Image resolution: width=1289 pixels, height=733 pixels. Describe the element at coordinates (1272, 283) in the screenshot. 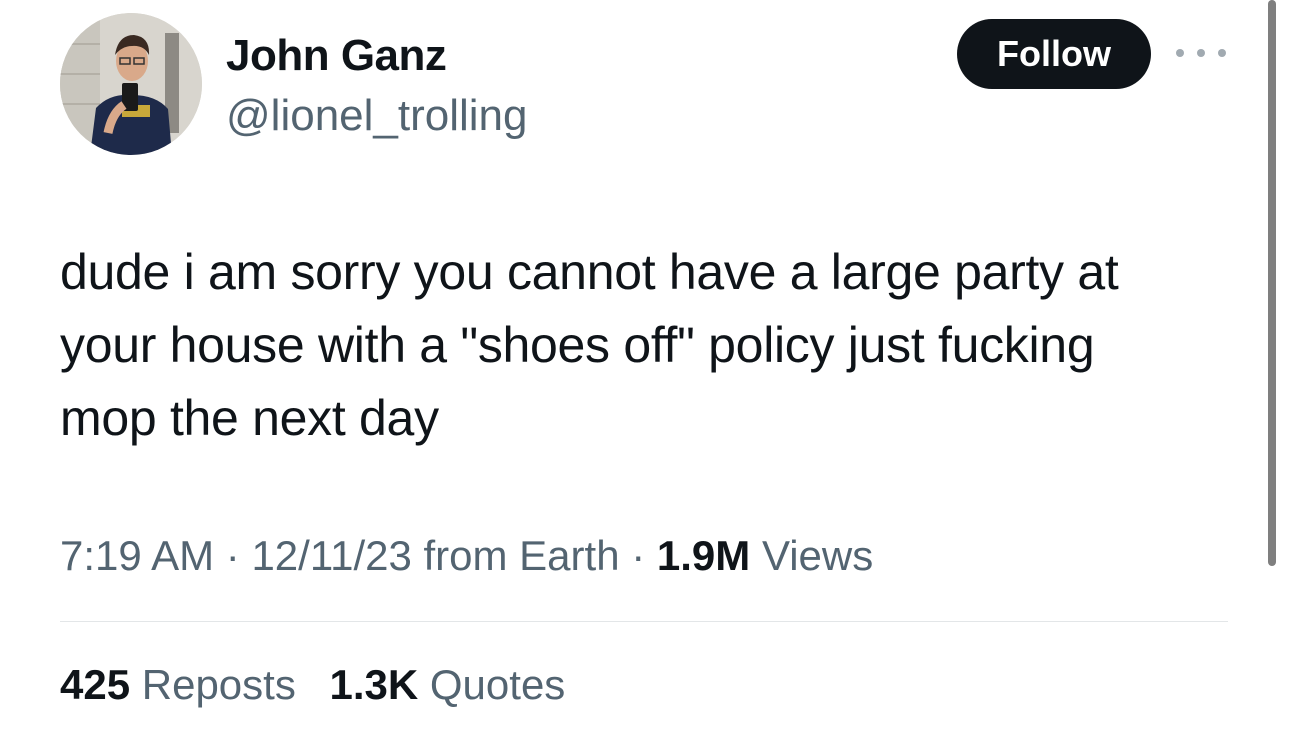

I see `scrollbar` at that location.